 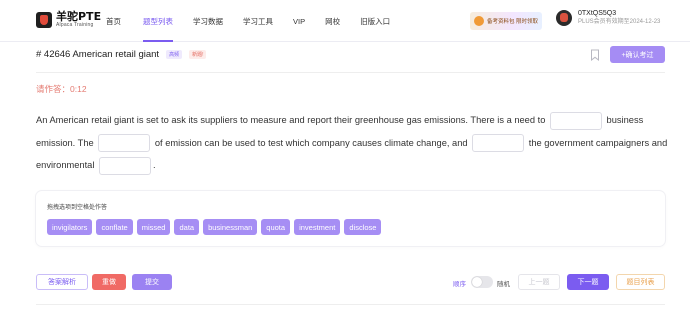 I want to click on user-name: 0TXtQS5Q3, so click(x=597, y=13).